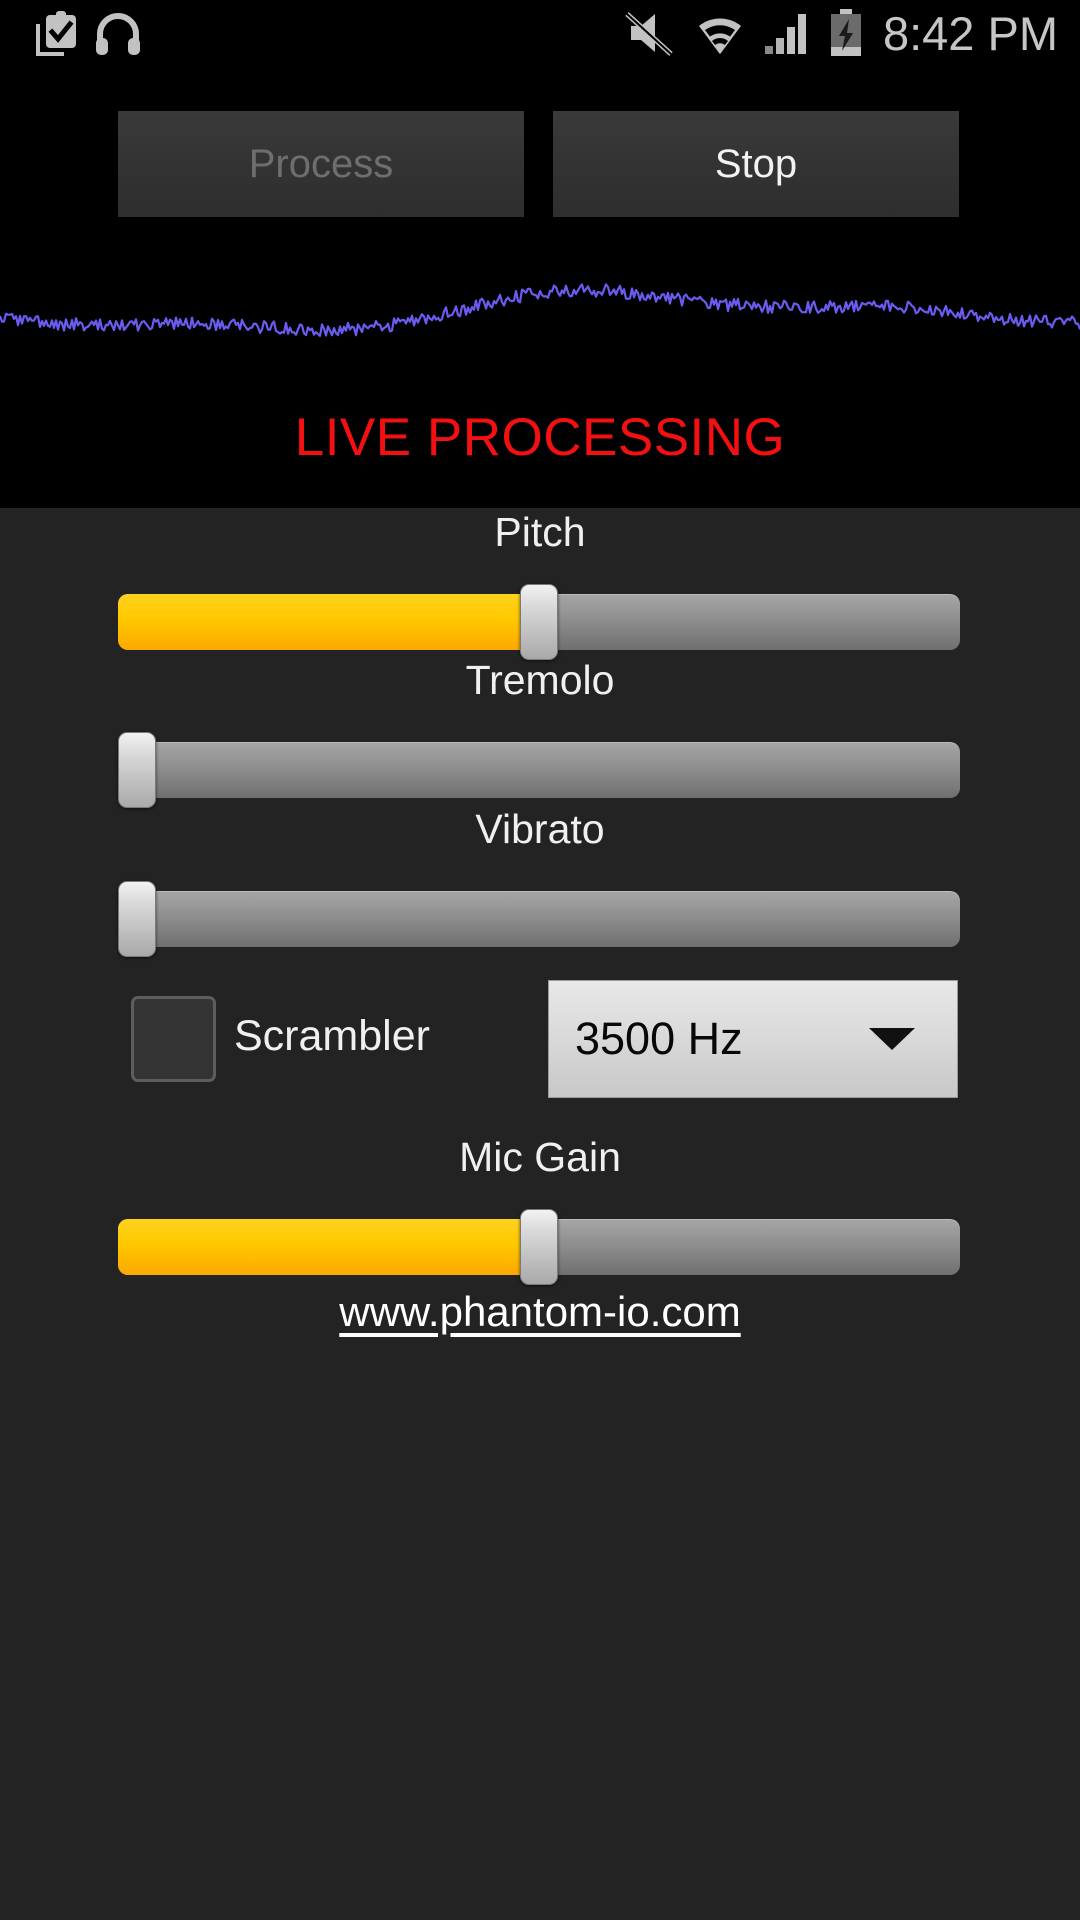 The width and height of the screenshot is (1080, 1920). I want to click on chevron-down-icon, so click(892, 1039).